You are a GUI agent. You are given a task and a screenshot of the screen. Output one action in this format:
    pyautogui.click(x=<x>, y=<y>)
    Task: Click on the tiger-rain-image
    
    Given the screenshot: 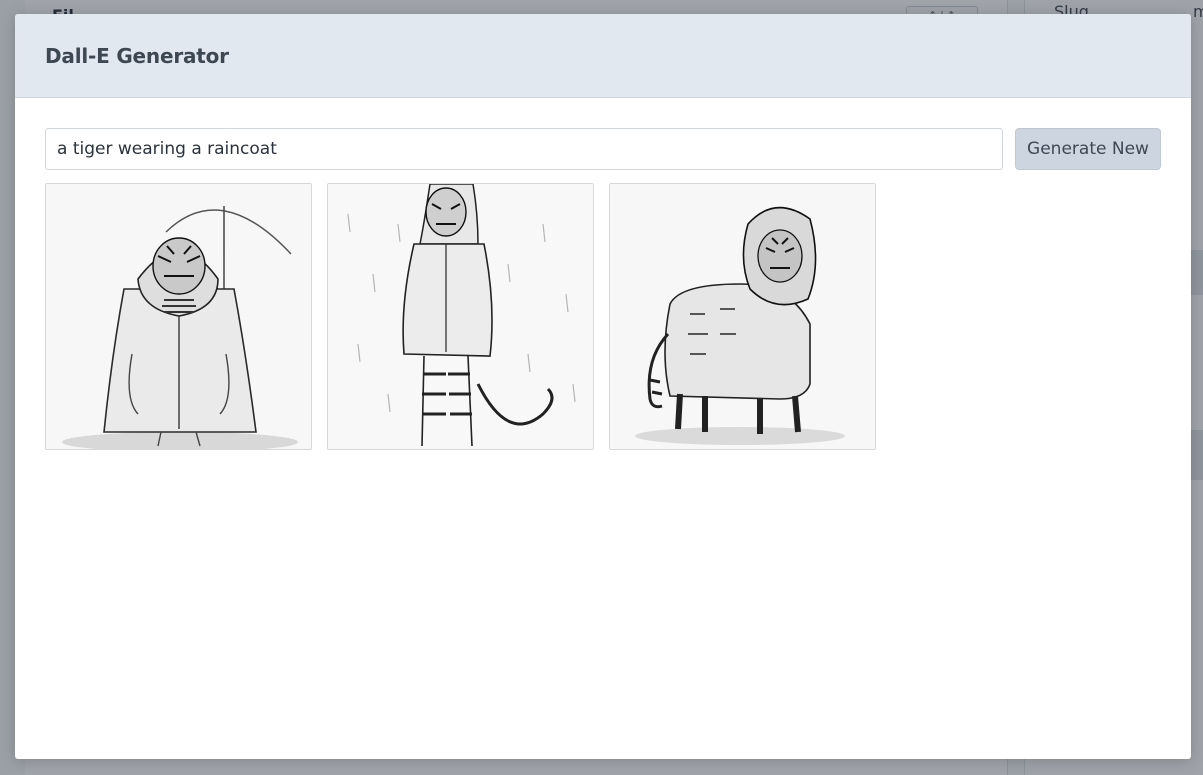 What is the action you would take?
    pyautogui.click(x=460, y=316)
    